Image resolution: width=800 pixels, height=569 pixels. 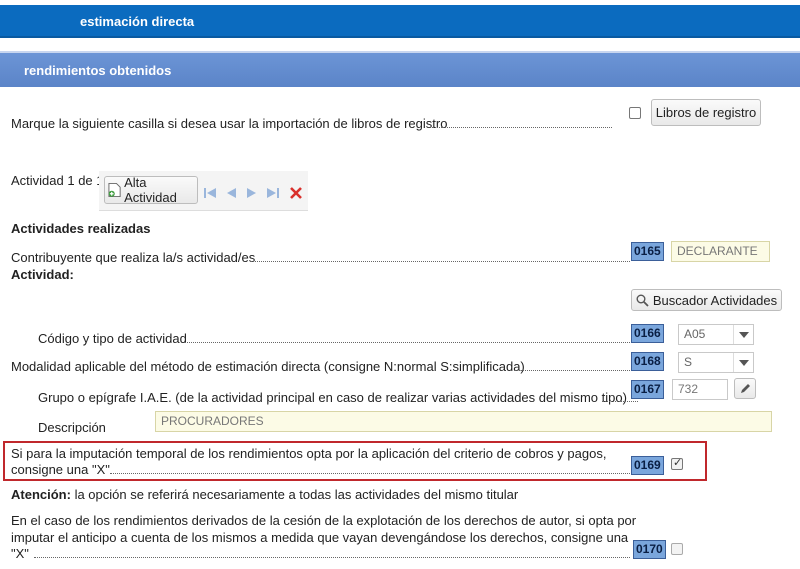 What do you see at coordinates (716, 334) in the screenshot?
I see `codigo-select: A05` at bounding box center [716, 334].